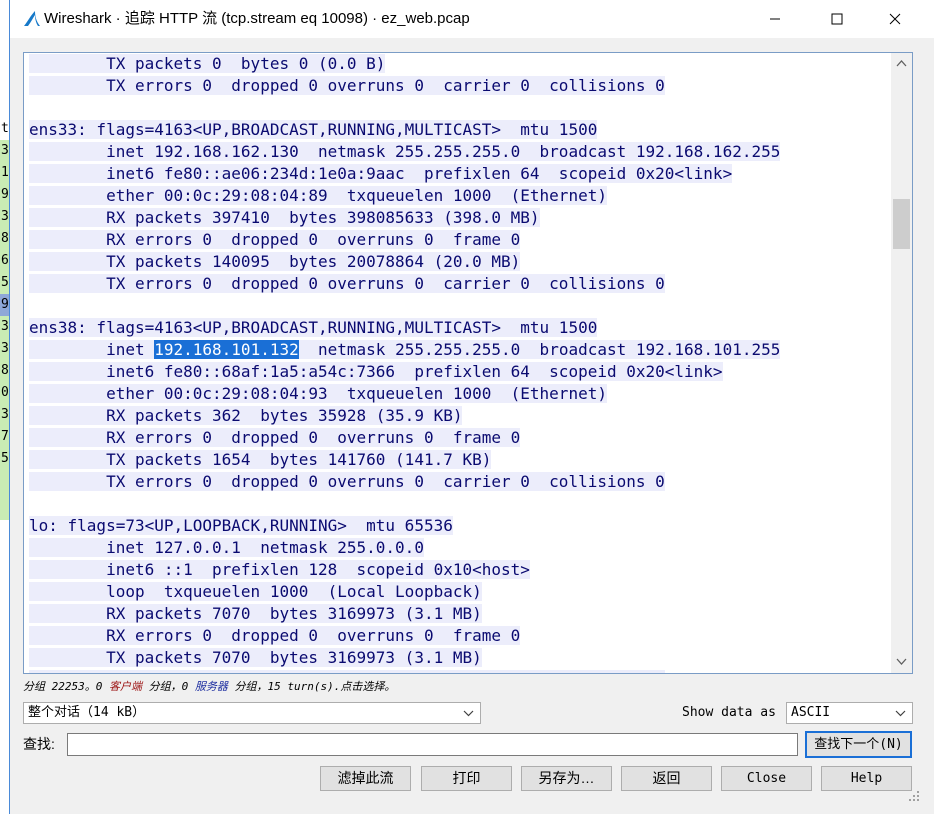 The height and width of the screenshot is (814, 934). I want to click on minimize-button, so click(775, 19).